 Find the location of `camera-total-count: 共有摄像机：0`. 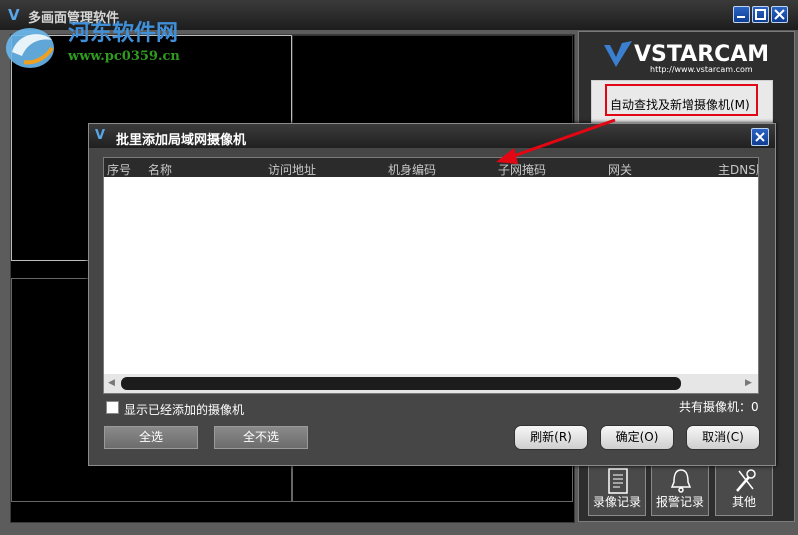

camera-total-count: 共有摄像机：0 is located at coordinates (719, 407).